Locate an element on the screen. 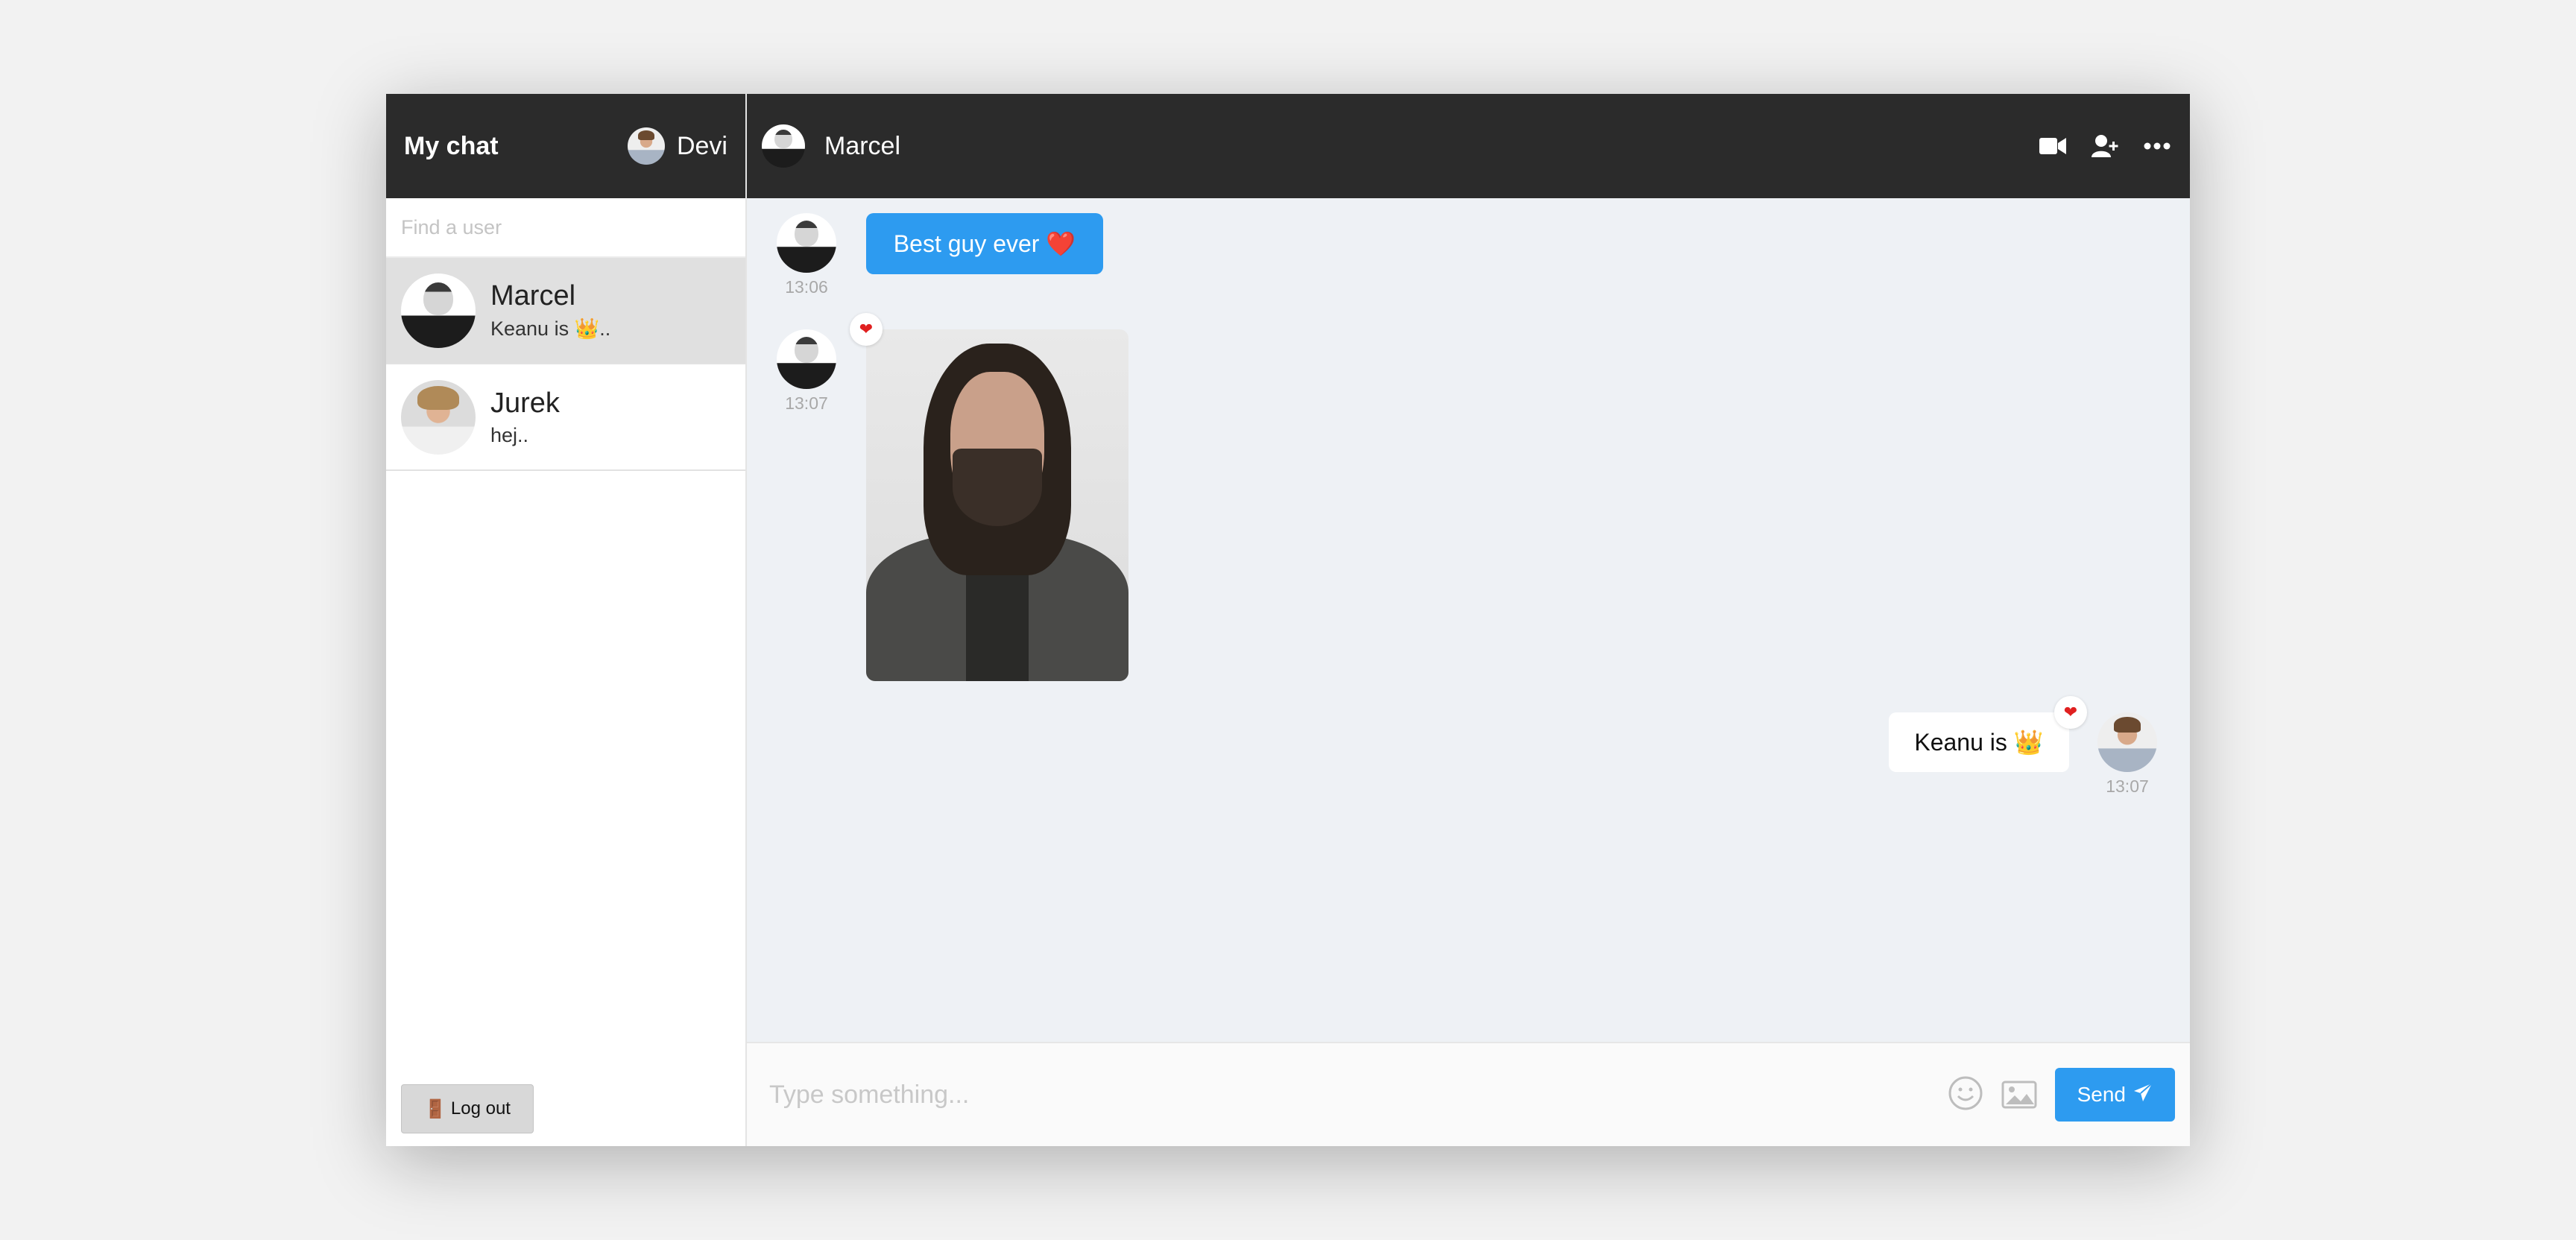  current-user-avatar is located at coordinates (646, 146).